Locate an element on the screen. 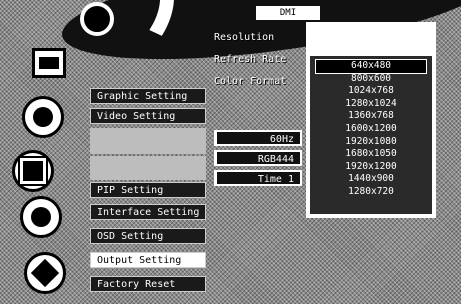 The height and width of the screenshot is (304, 461). output-icon is located at coordinates (33, 171).